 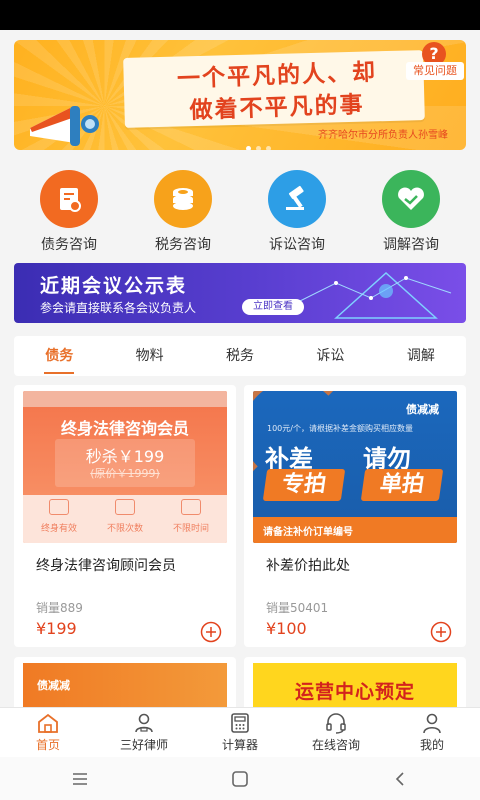 I want to click on category-mediation: 调解咨询, so click(x=411, y=211).